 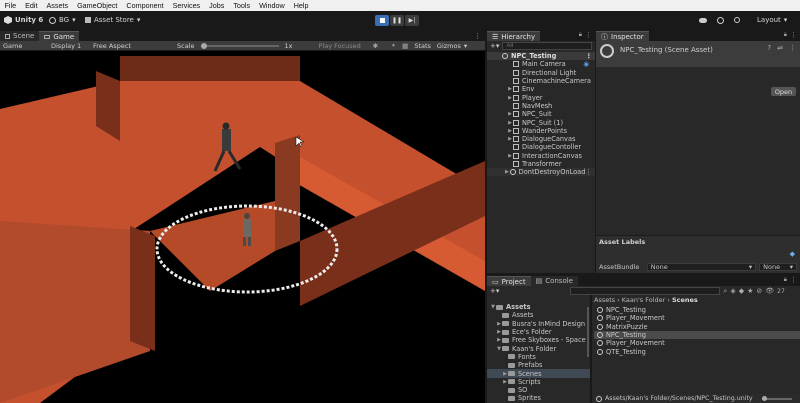 I want to click on tab-inspector: ⓘ Inspector, so click(x=622, y=36).